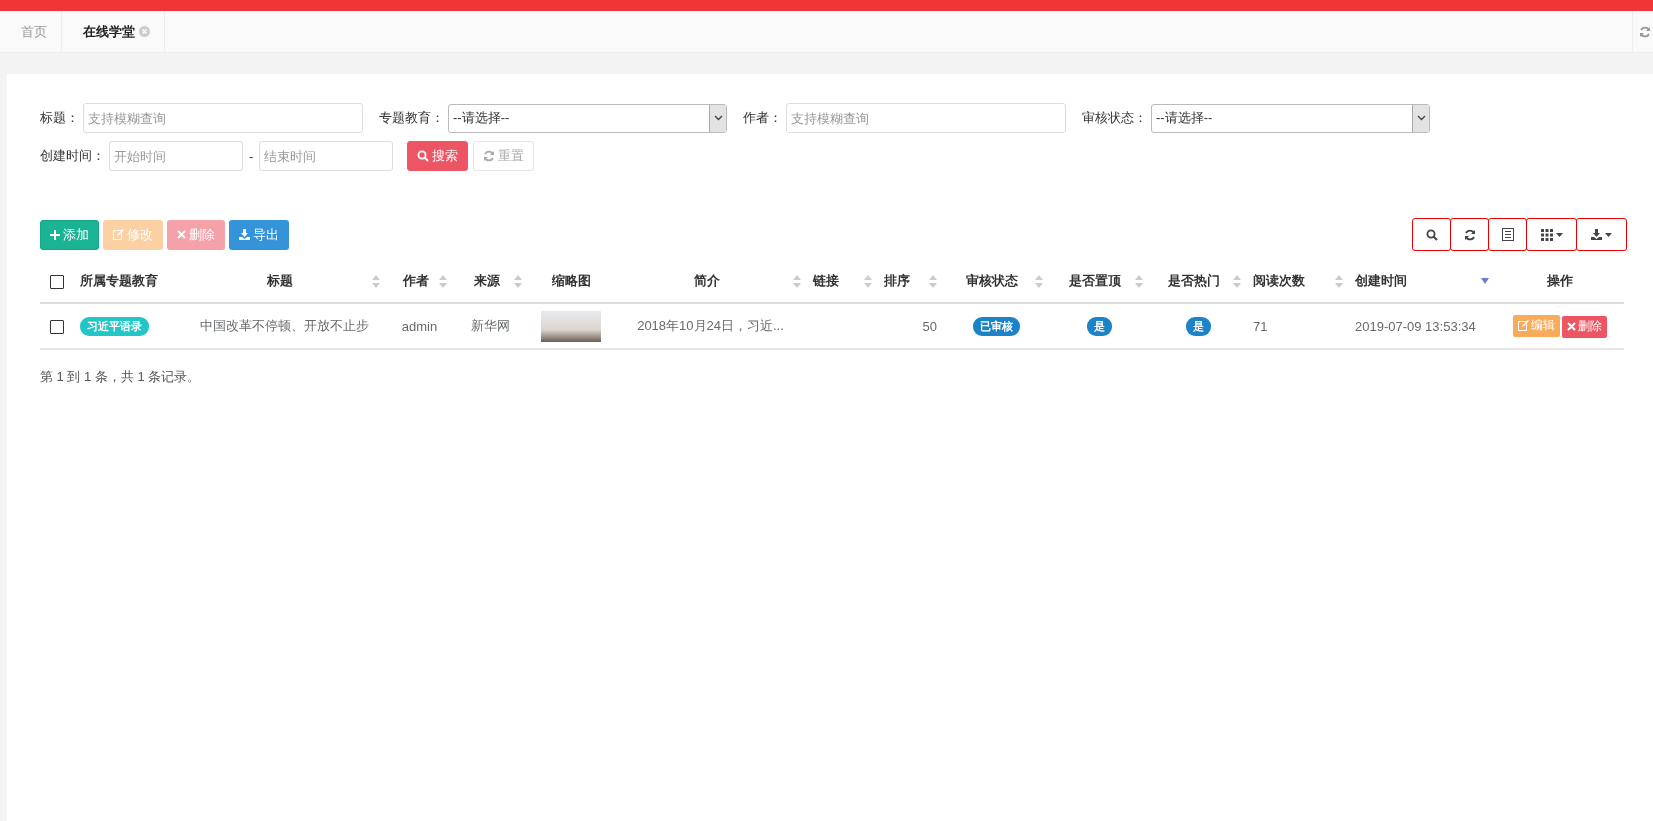  What do you see at coordinates (1415, 326) in the screenshot?
I see `table-cell: 2019-07-09 13:53:34` at bounding box center [1415, 326].